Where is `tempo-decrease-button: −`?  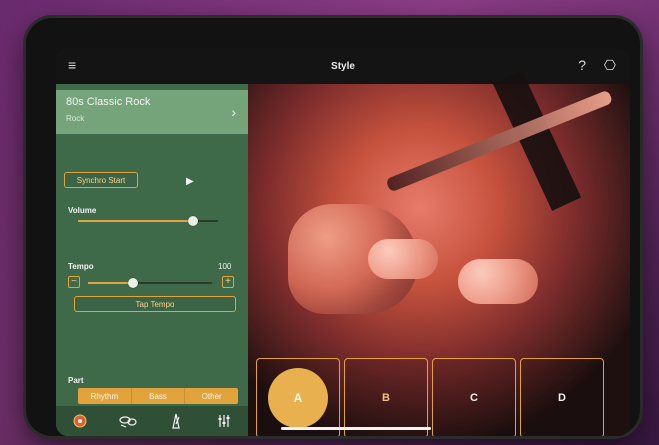
tempo-decrease-button: − is located at coordinates (74, 282).